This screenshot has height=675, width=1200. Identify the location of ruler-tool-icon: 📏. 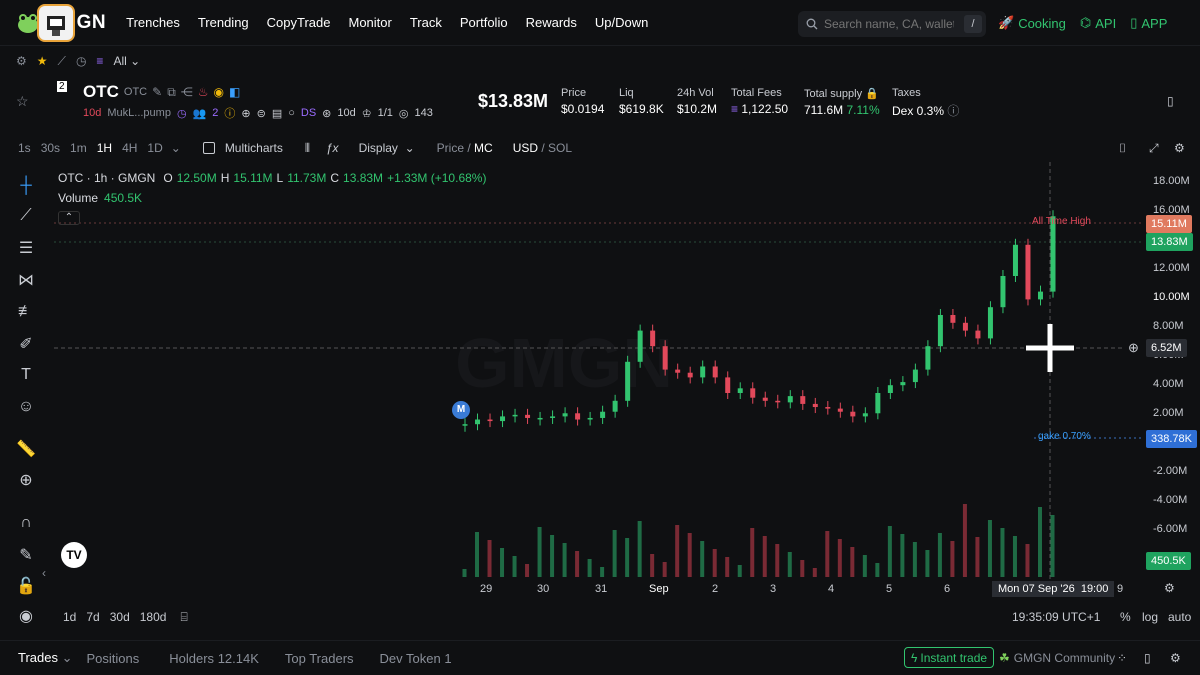
(26, 449).